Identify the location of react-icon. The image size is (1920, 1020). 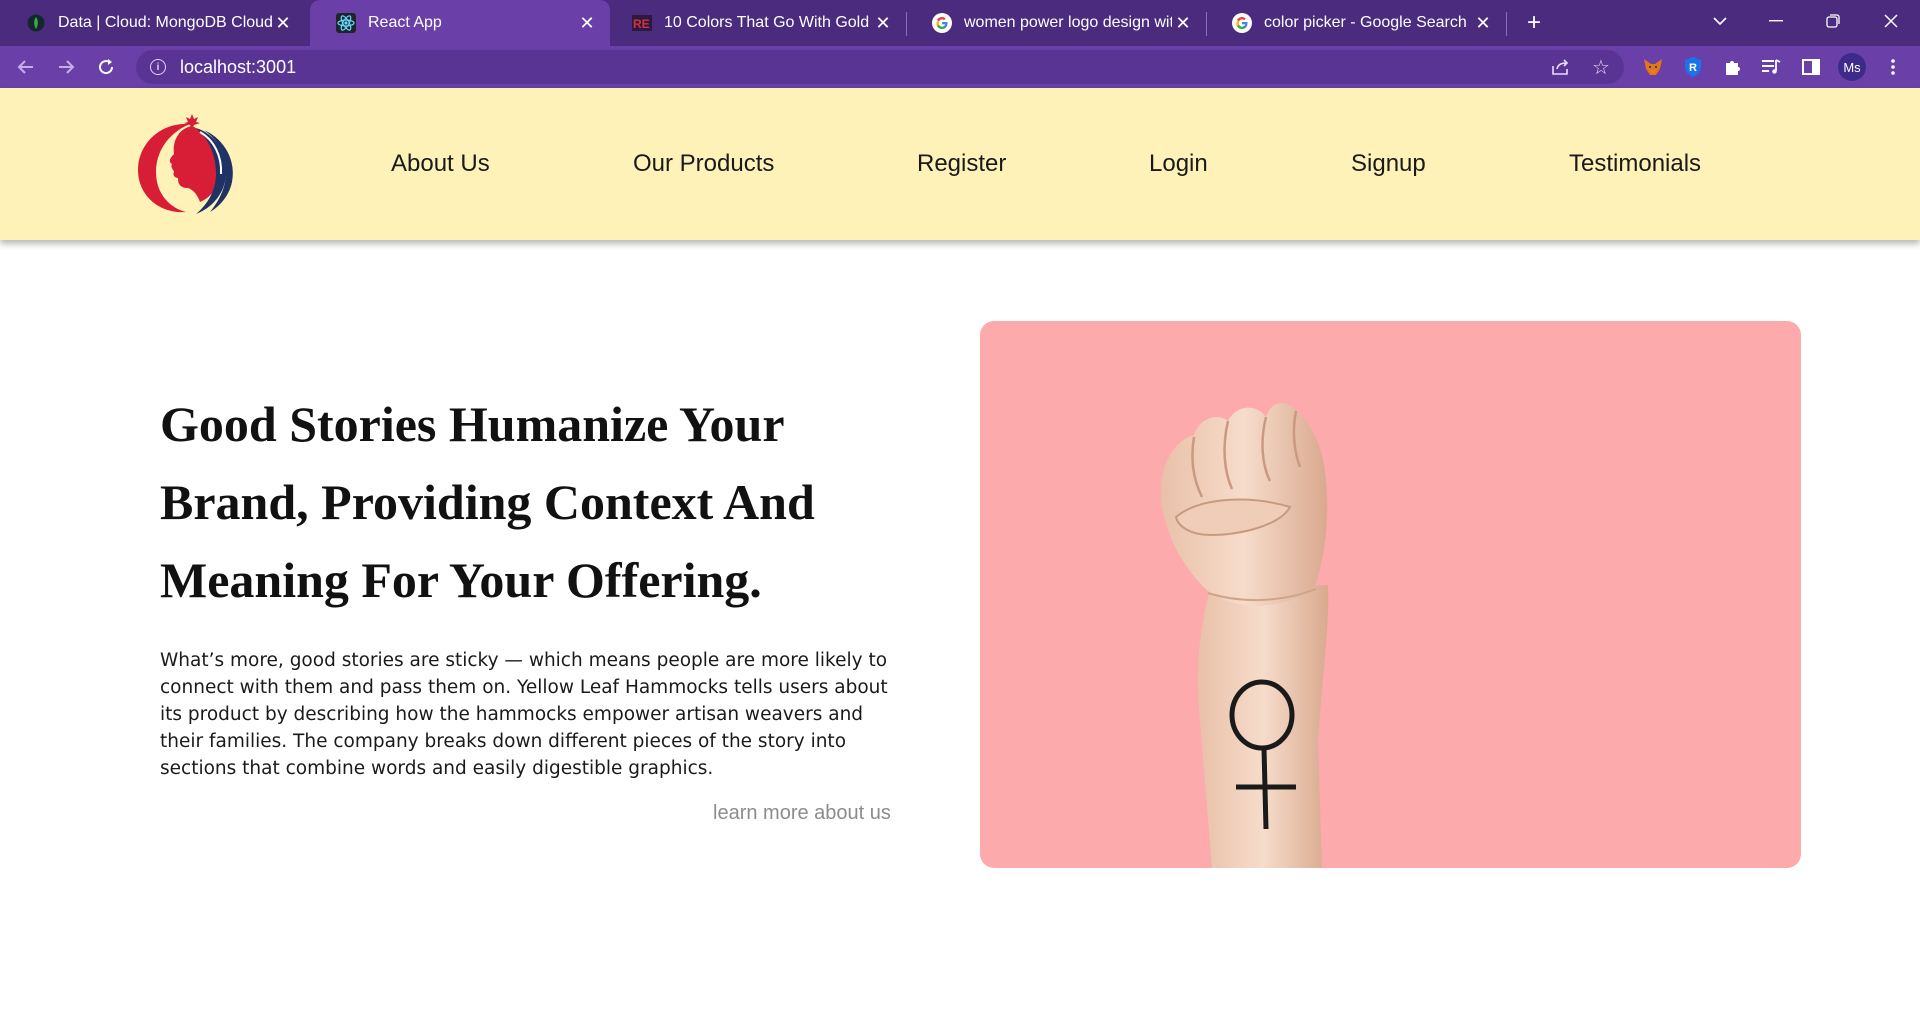
(346, 23).